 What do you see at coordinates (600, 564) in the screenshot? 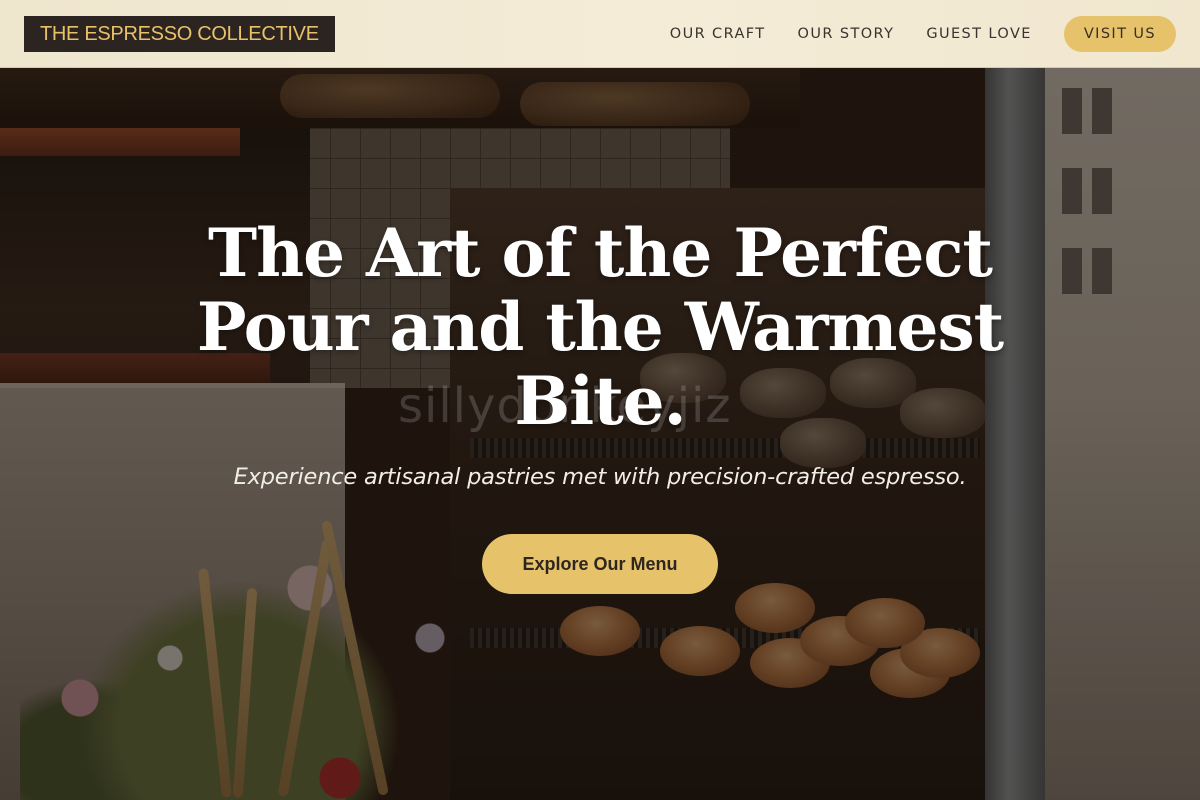
I see `explore-menu-button: Explore Our Menu` at bounding box center [600, 564].